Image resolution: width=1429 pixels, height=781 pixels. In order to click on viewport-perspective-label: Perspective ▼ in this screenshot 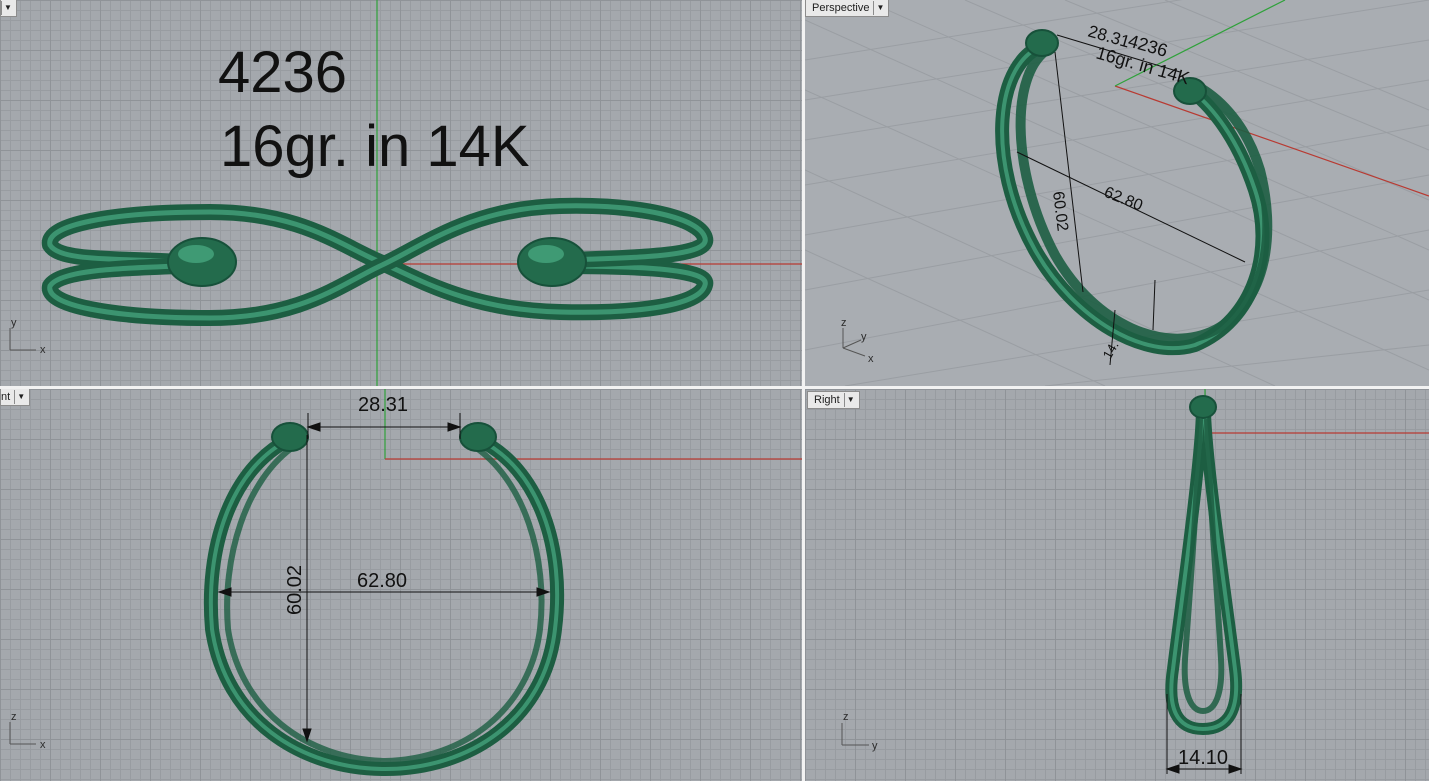, I will do `click(847, 8)`.